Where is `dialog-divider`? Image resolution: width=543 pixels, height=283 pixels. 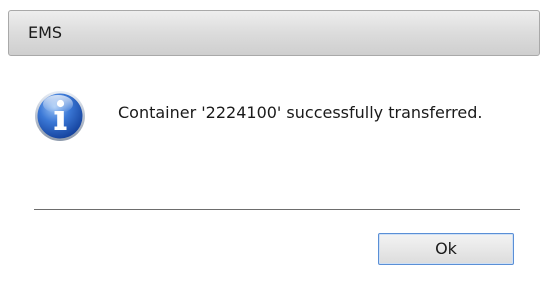 dialog-divider is located at coordinates (277, 209).